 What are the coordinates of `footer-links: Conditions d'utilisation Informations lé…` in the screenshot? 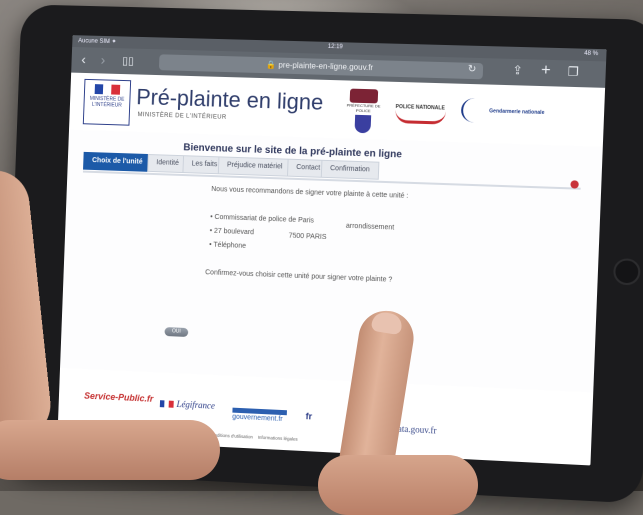 It's located at (253, 436).